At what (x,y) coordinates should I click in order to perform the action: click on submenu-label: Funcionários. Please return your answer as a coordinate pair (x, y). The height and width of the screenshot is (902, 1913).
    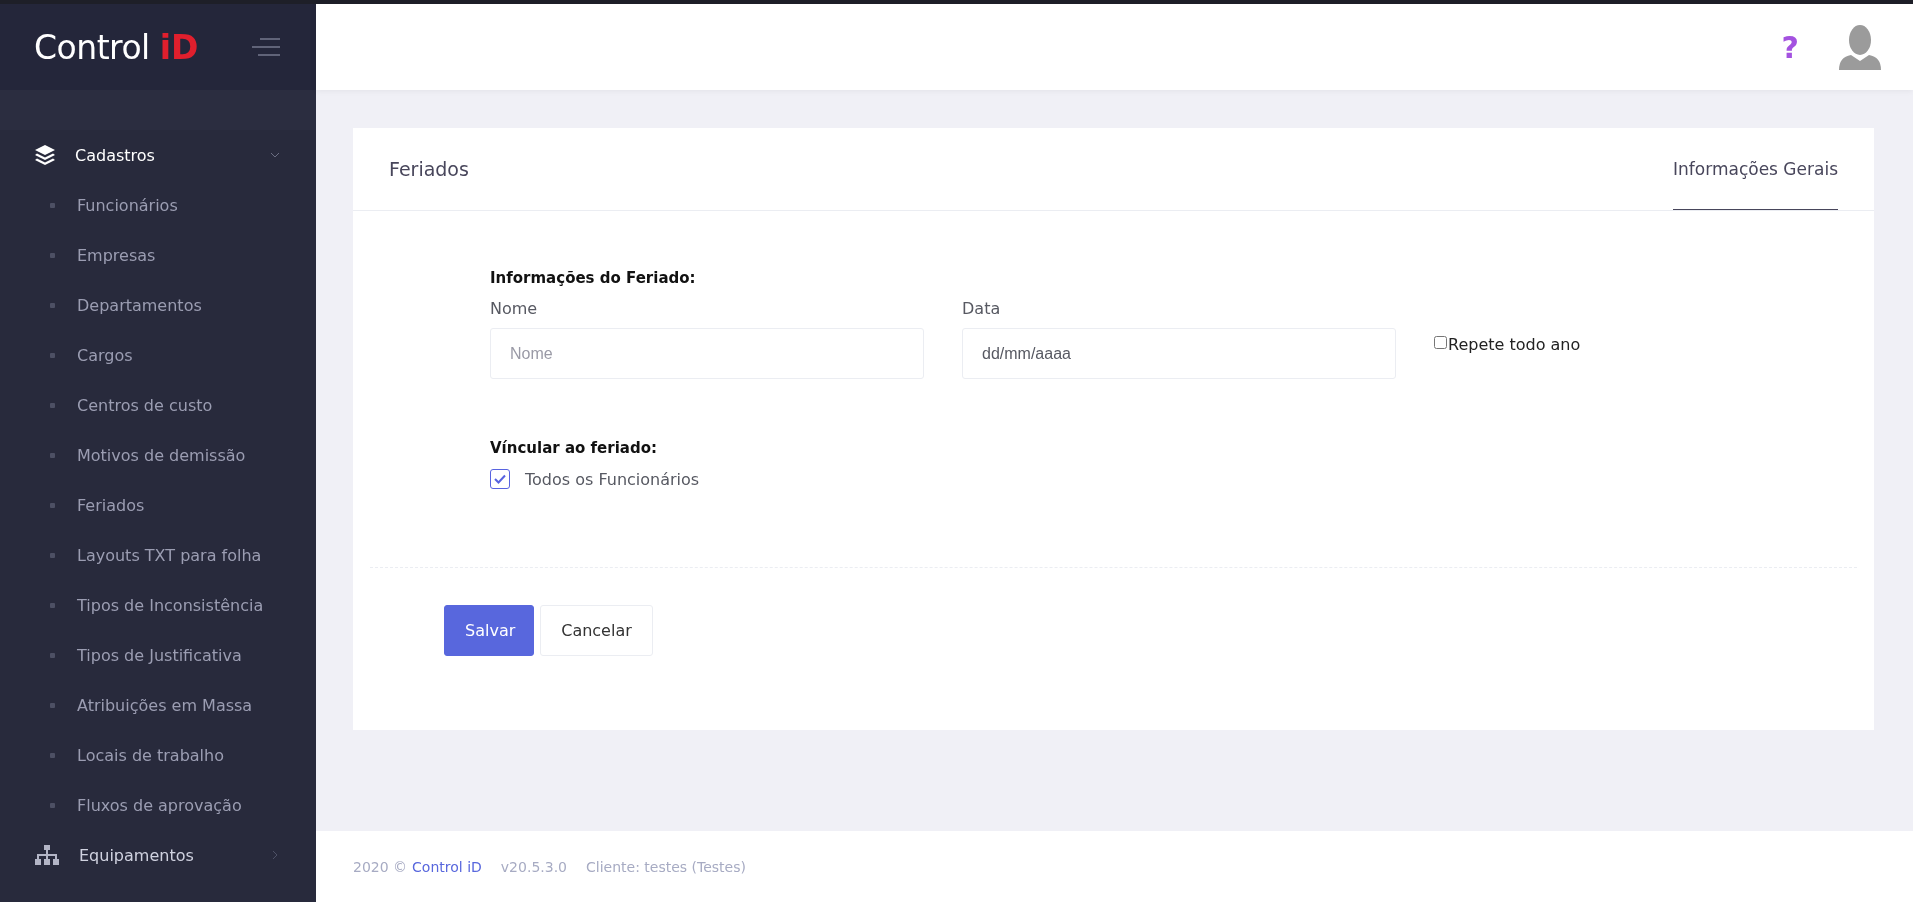
    Looking at the image, I should click on (127, 205).